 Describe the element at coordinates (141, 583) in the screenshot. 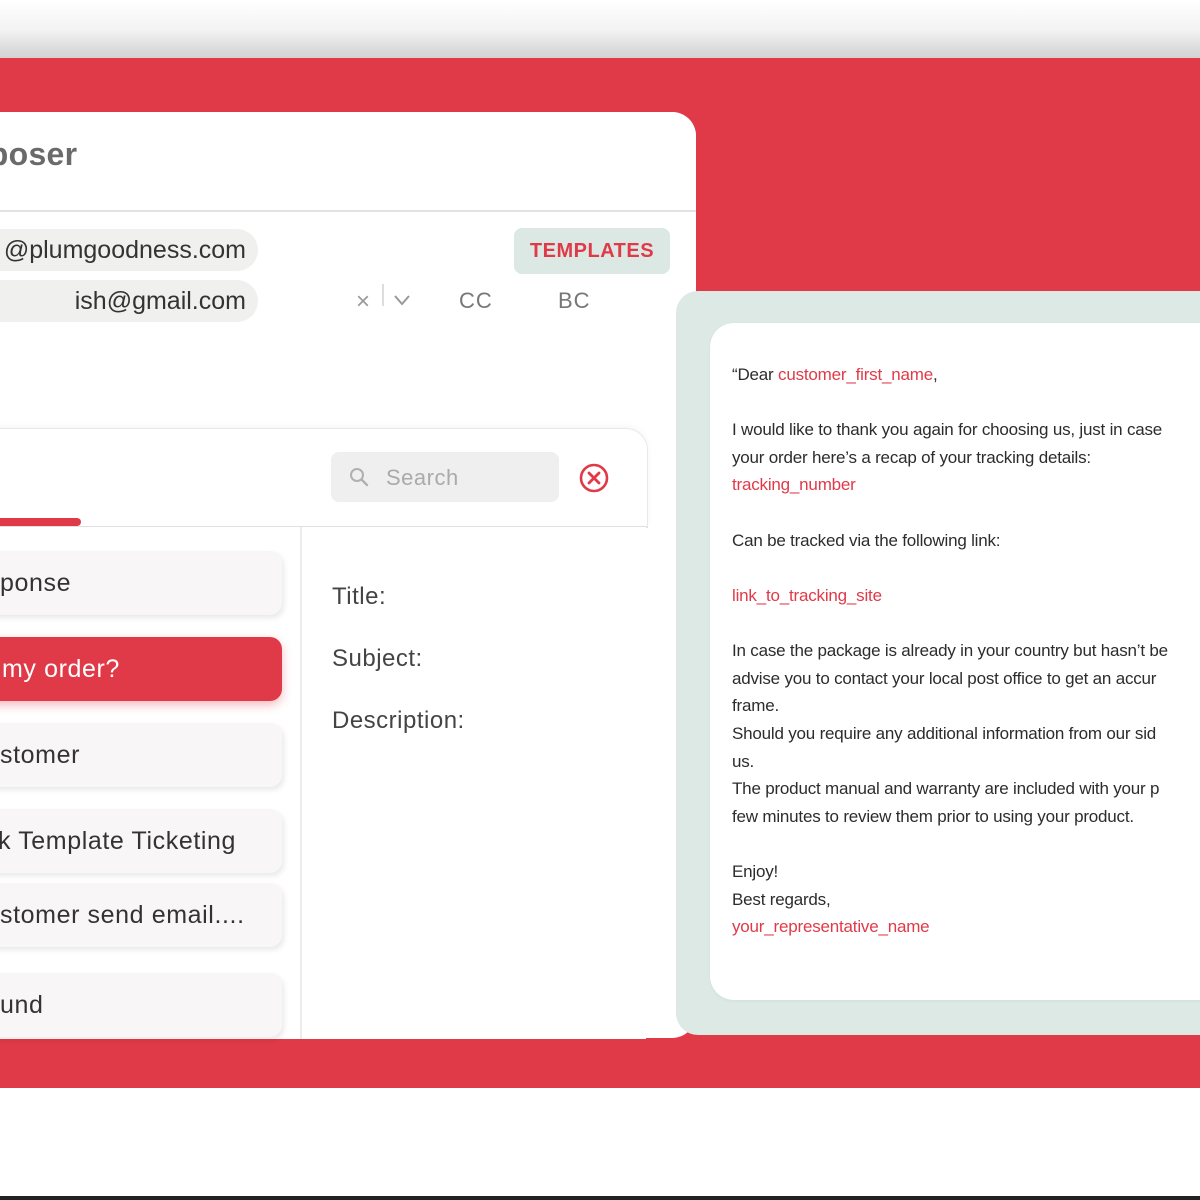

I see `list-item: ponse` at that location.